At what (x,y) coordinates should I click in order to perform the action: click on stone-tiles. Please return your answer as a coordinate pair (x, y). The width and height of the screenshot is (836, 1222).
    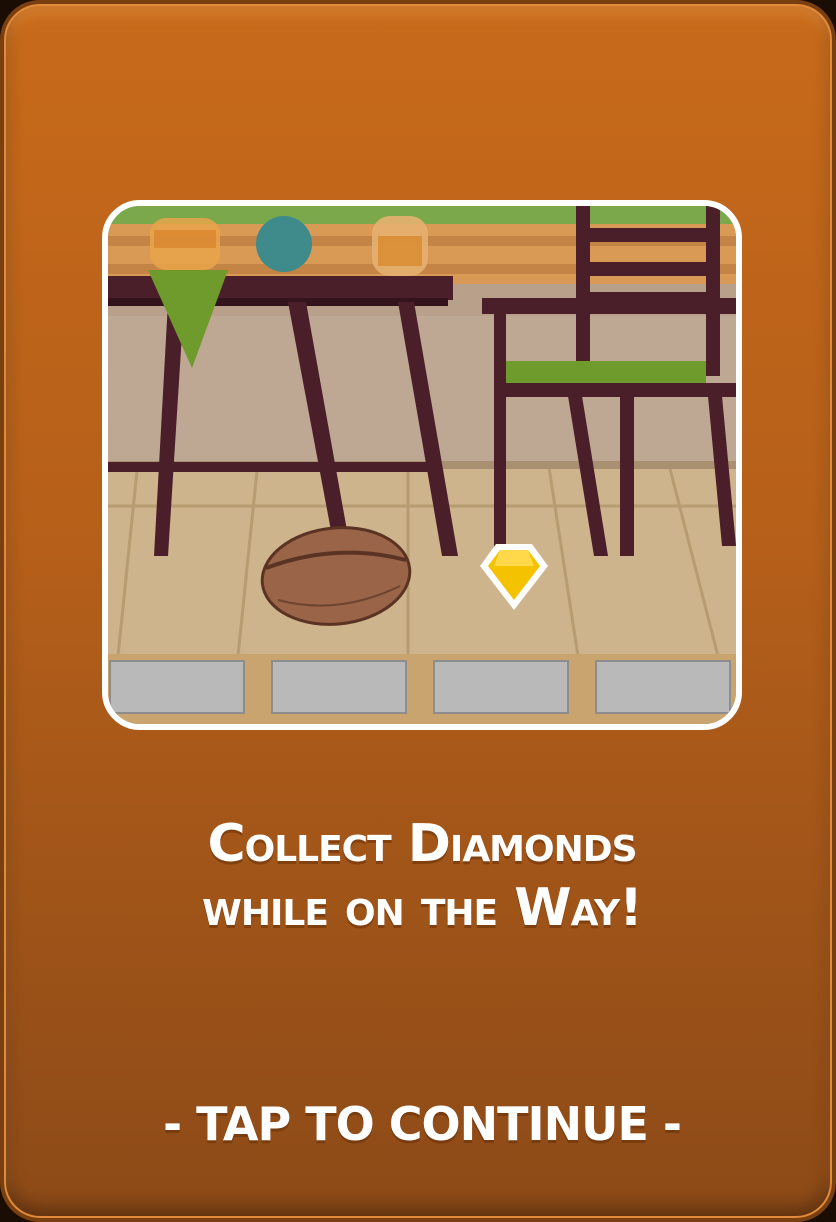
    Looking at the image, I should click on (422, 689).